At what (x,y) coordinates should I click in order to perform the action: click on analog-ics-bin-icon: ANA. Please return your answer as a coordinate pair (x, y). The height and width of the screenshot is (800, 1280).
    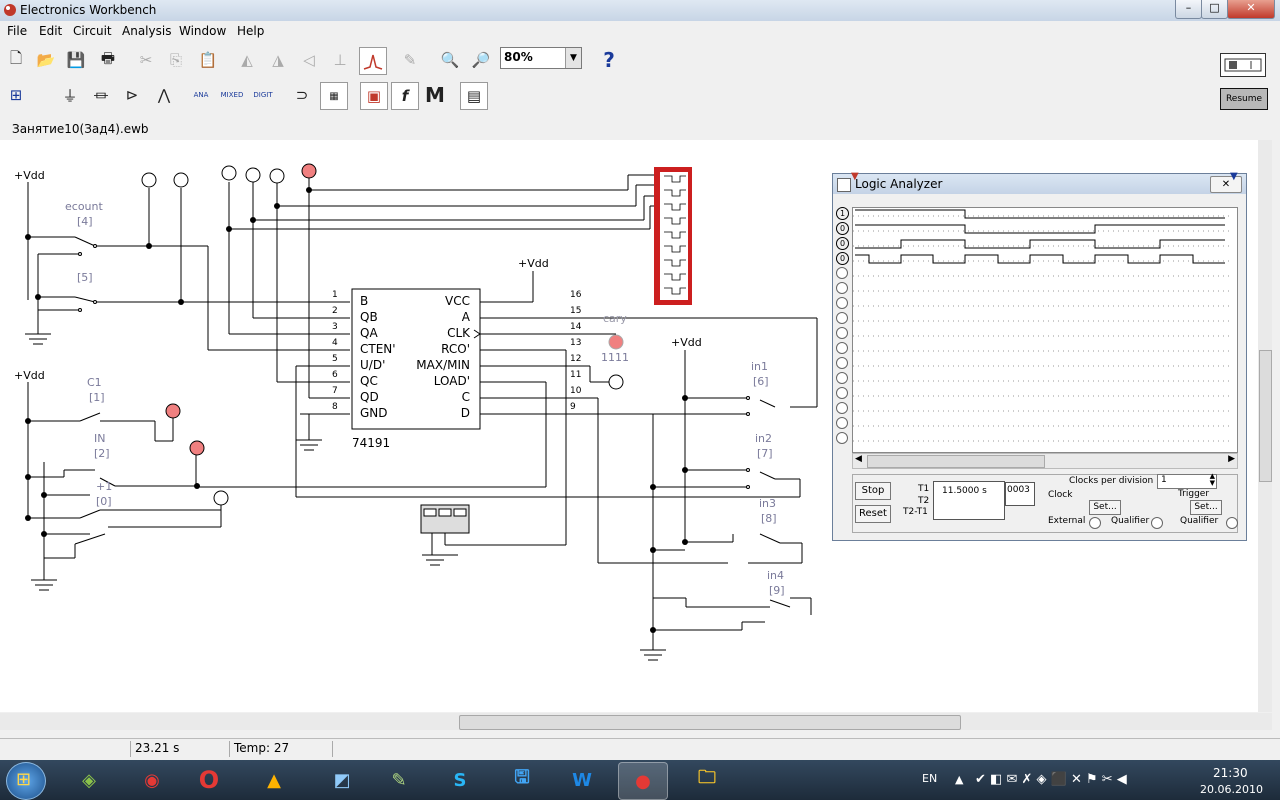
    Looking at the image, I should click on (201, 95).